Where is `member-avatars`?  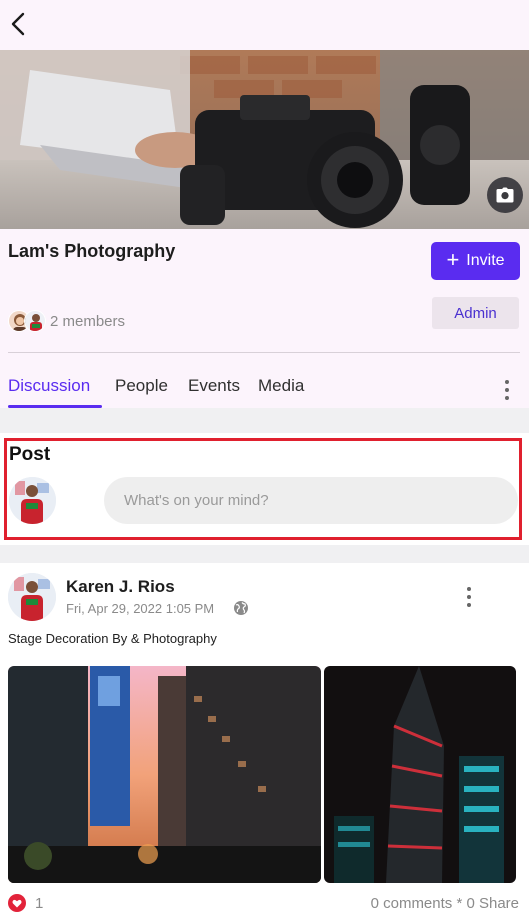
member-avatars is located at coordinates (28, 322).